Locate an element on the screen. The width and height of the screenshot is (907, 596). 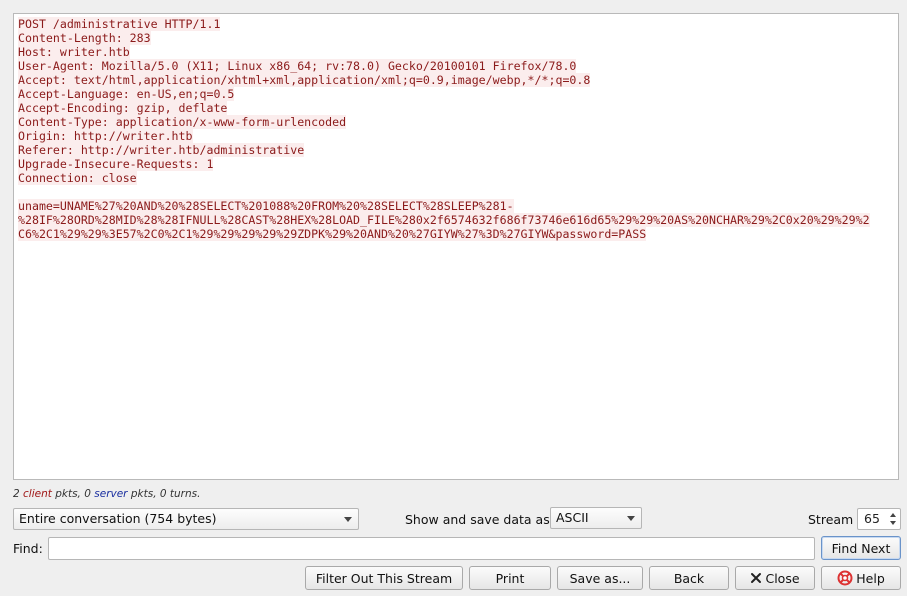
client-pkt-count: 2 is located at coordinates (16, 494).